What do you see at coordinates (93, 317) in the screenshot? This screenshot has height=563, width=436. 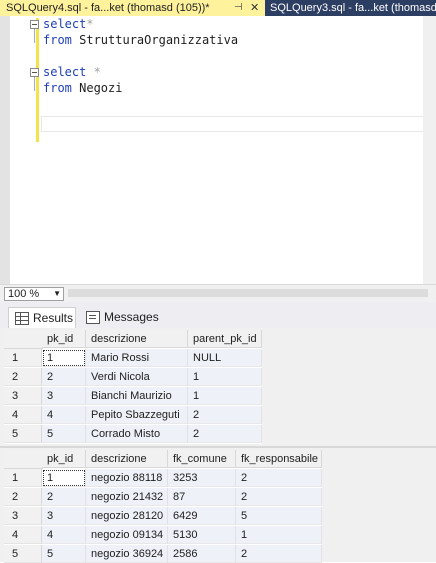 I see `messages-icon` at bounding box center [93, 317].